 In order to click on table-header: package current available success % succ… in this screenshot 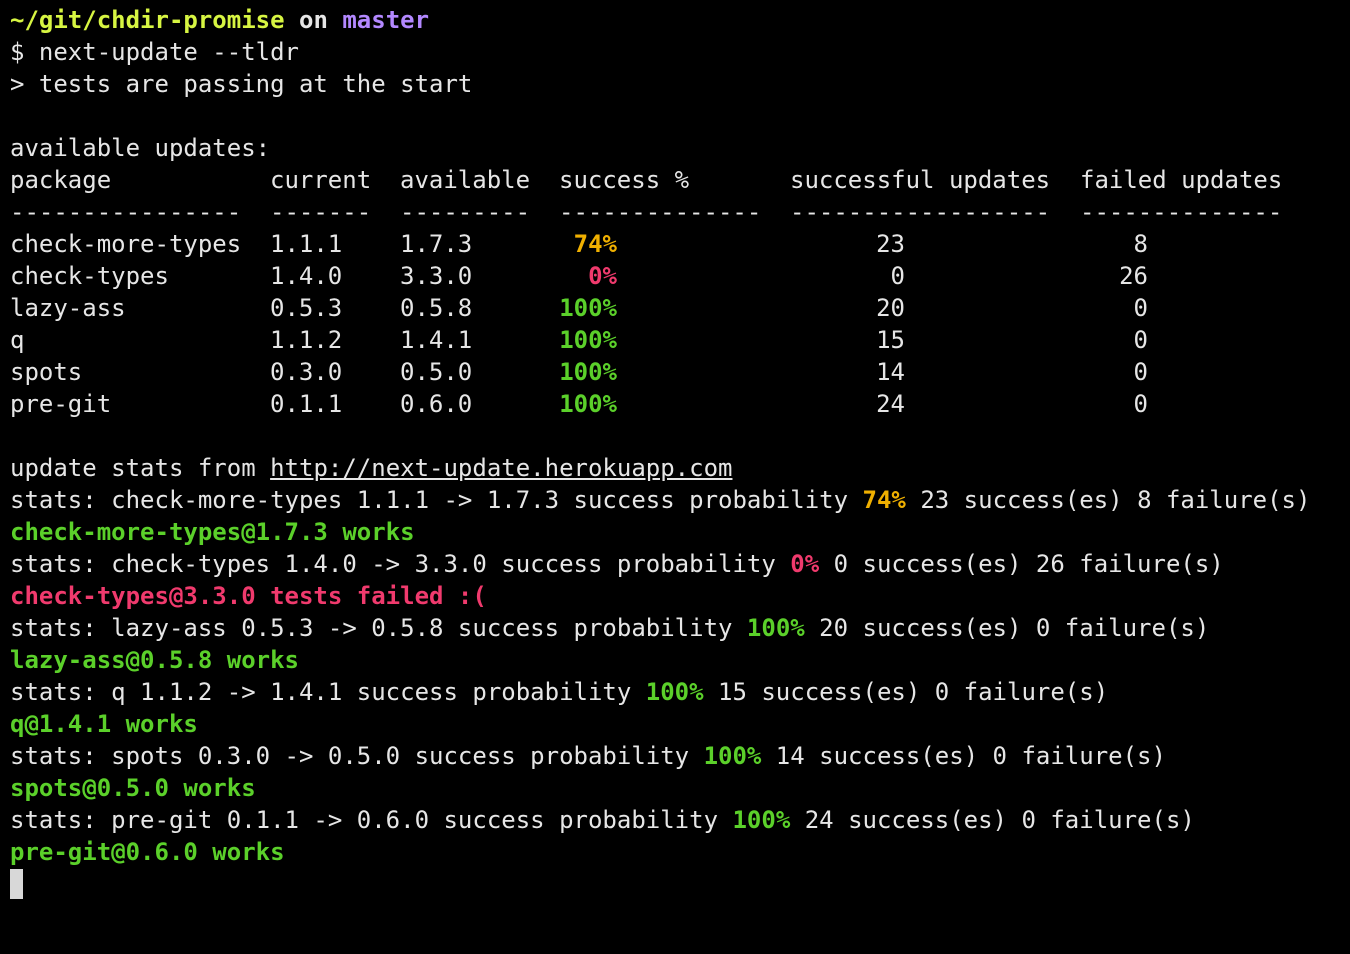, I will do `click(675, 180)`.